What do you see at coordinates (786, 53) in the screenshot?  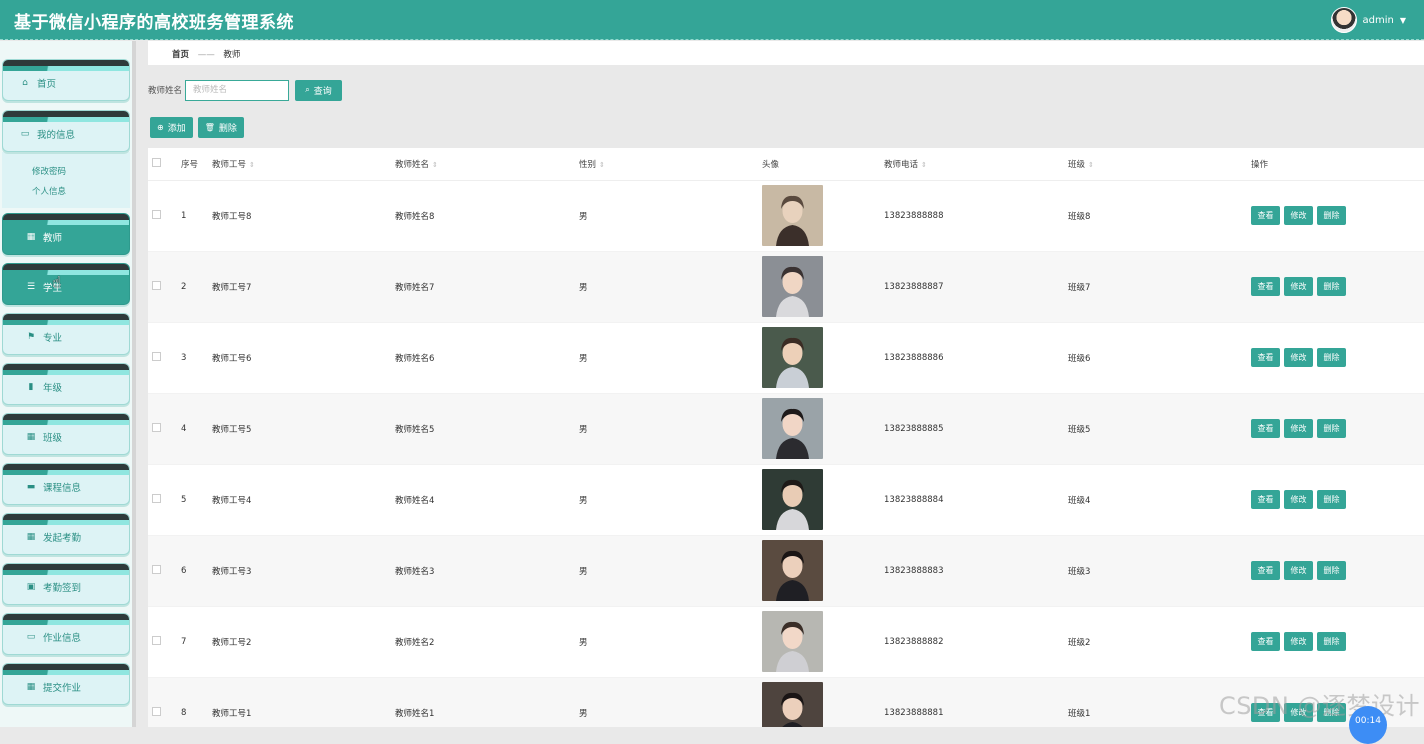 I see `breadcrumb: 首页 —— 教师` at bounding box center [786, 53].